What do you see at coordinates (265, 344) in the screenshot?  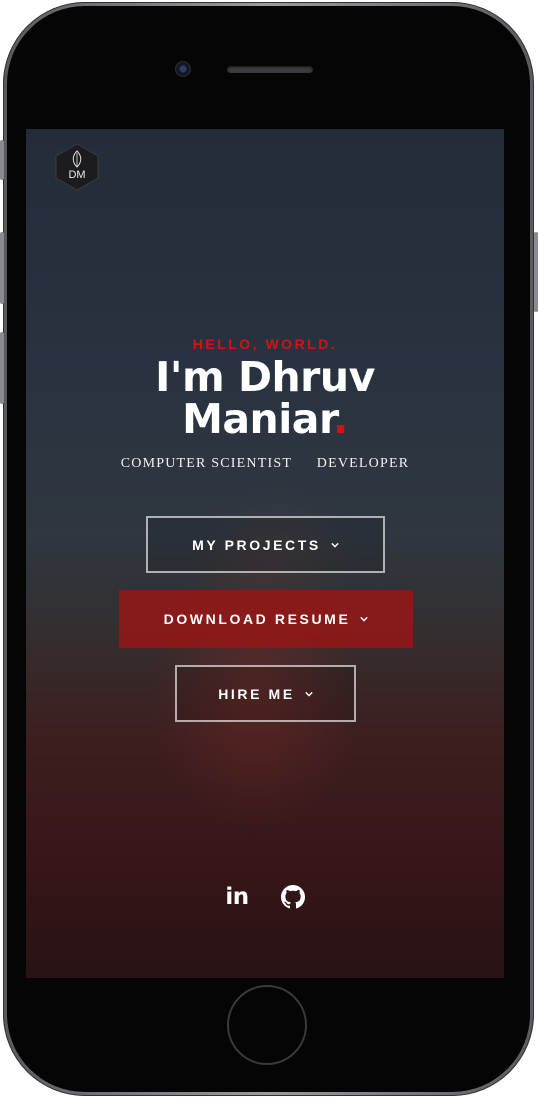 I see `hero-kicker: HELLO, WORLD.` at bounding box center [265, 344].